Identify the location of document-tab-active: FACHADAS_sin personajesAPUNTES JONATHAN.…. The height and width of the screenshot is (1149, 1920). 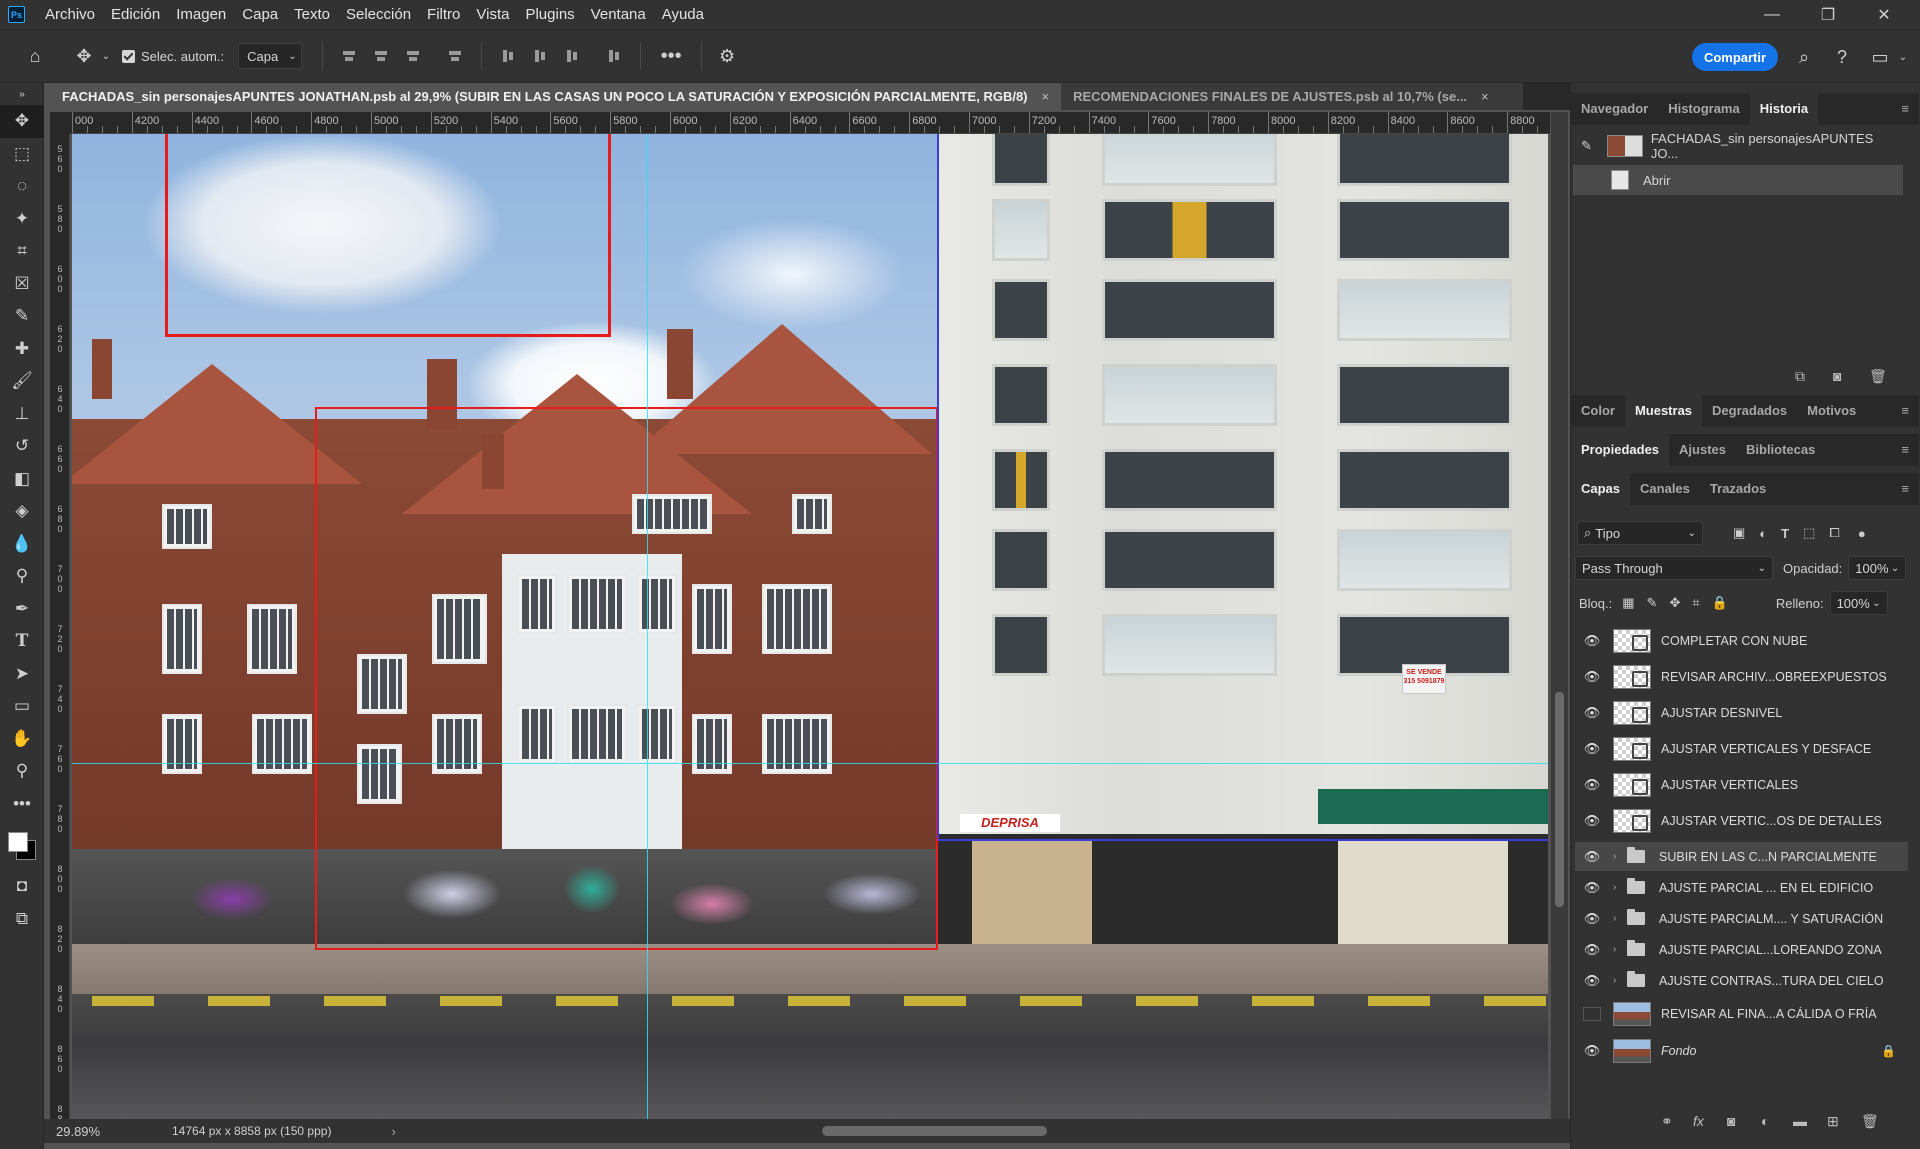
(556, 96).